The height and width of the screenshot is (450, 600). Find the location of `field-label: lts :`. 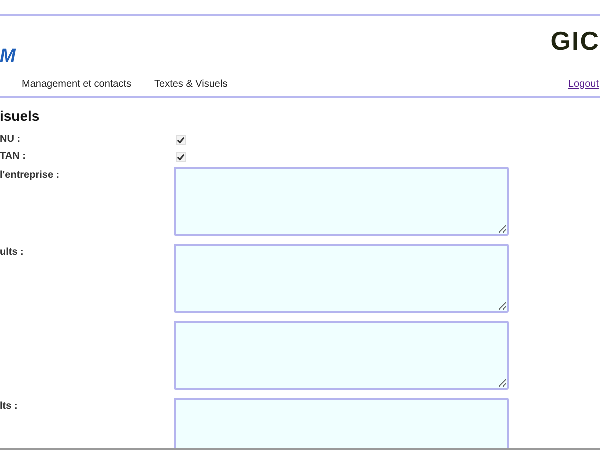

field-label: lts : is located at coordinates (9, 406).